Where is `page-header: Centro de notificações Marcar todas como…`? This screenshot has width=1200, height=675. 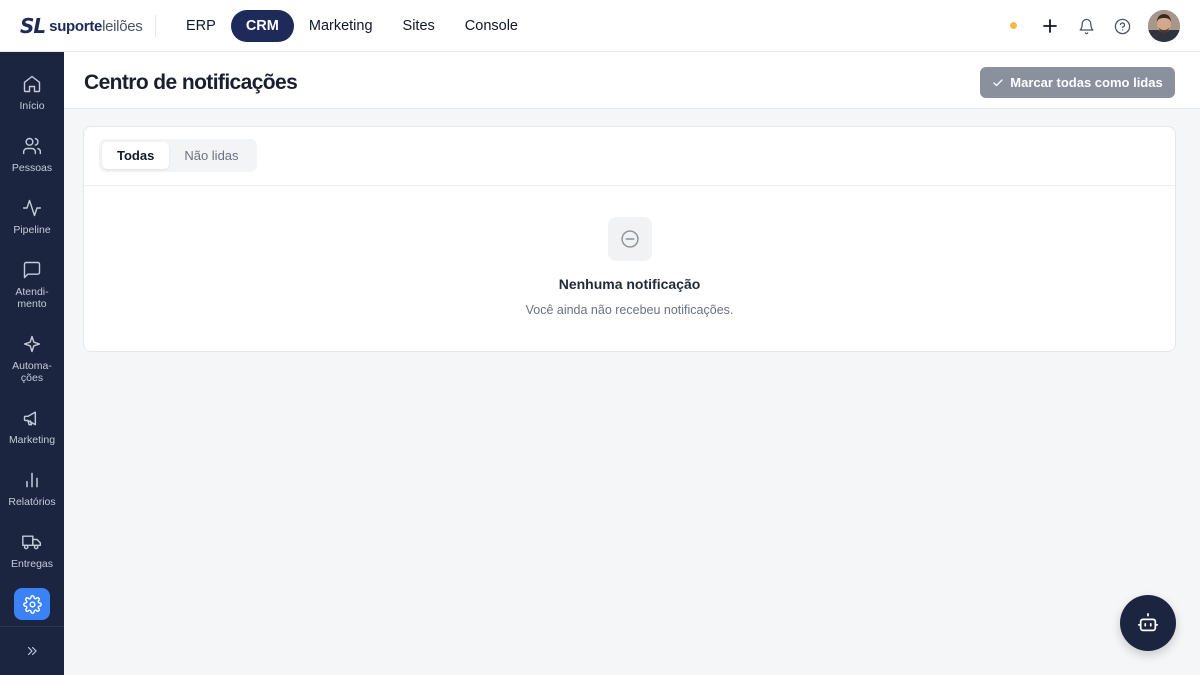
page-header: Centro de notificações Marcar todas como… is located at coordinates (632, 80).